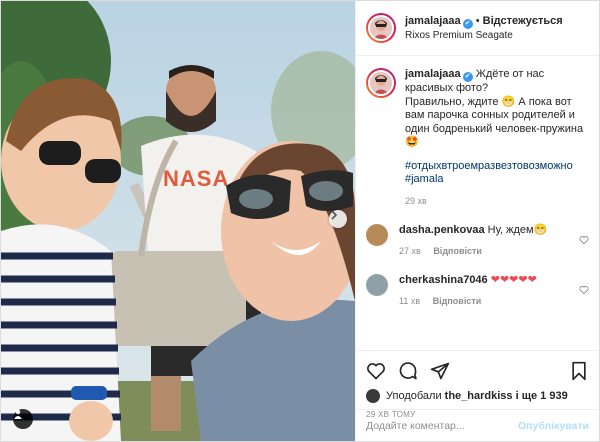 Image resolution: width=600 pixels, height=442 pixels. What do you see at coordinates (416, 201) in the screenshot?
I see `caption-time: 29 хв` at bounding box center [416, 201].